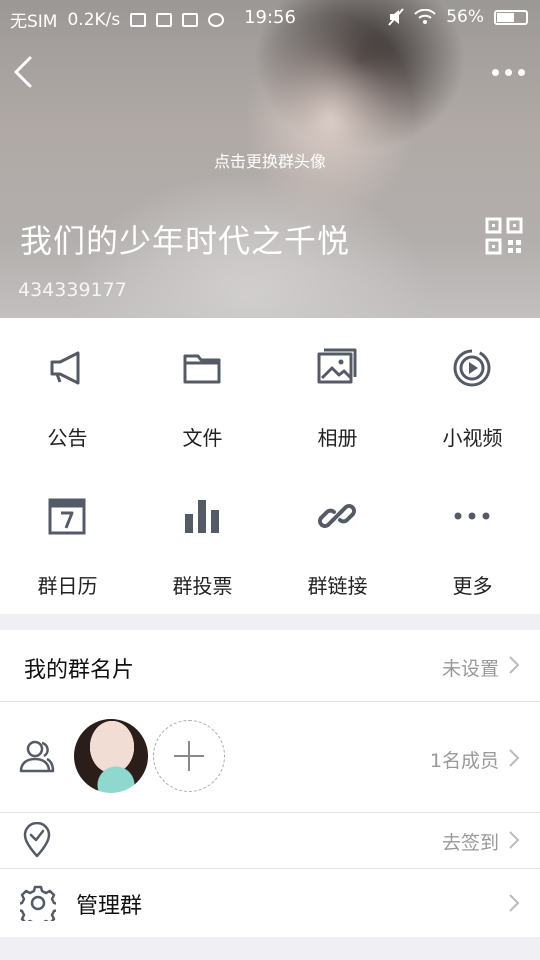 Image resolution: width=540 pixels, height=960 pixels. I want to click on feature-calendar: 群日历, so click(67, 540).